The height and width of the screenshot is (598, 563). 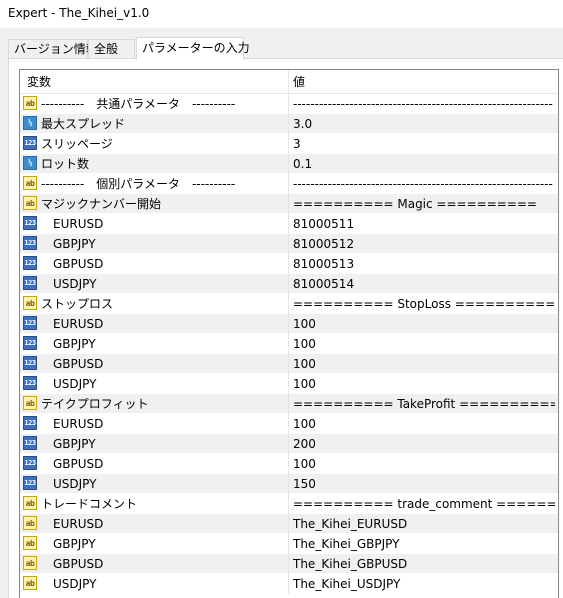 I want to click on parameter-row: ab マジックナンバー開始 ========== Magic ==========, so click(x=289, y=204).